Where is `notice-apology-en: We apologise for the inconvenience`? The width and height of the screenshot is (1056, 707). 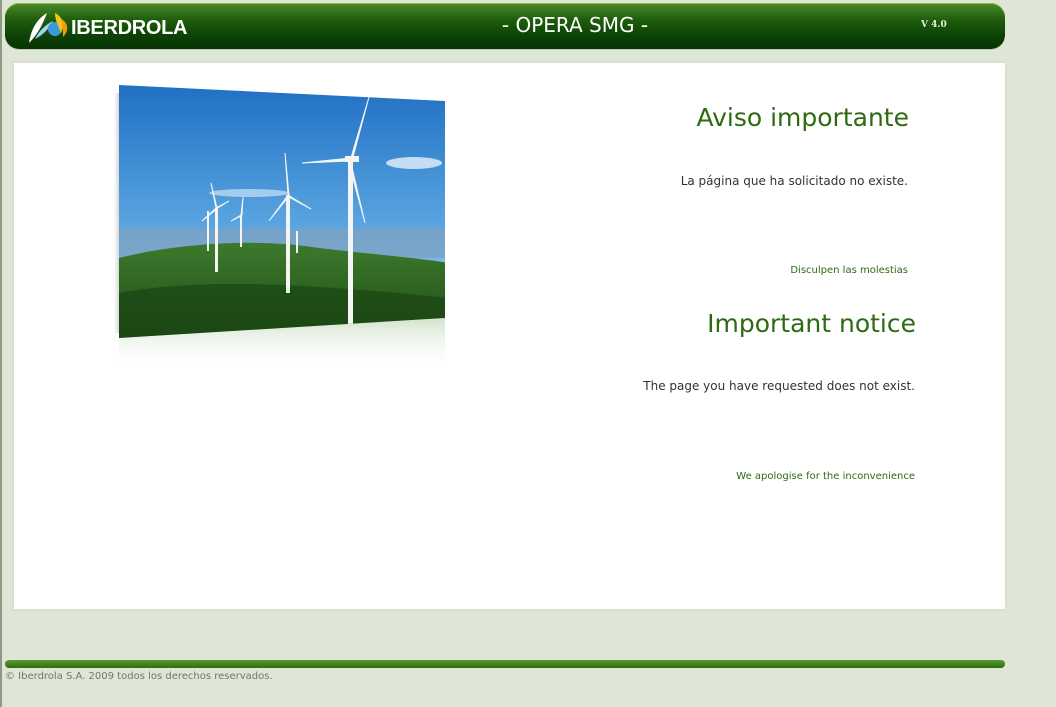
notice-apology-en: We apologise for the inconvenience is located at coordinates (825, 476).